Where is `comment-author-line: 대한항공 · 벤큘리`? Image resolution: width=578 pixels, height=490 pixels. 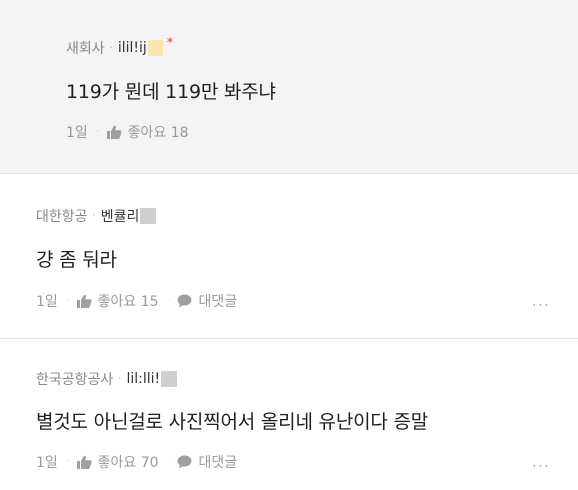
comment-author-line: 대한항공 · 벤큘리 is located at coordinates (96, 216).